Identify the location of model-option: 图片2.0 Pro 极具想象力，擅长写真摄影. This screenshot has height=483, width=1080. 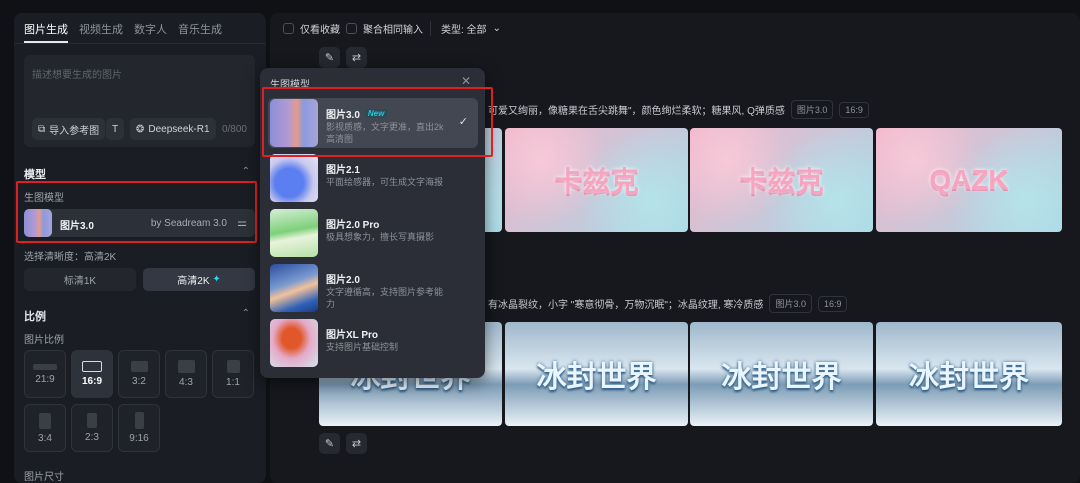
(373, 233).